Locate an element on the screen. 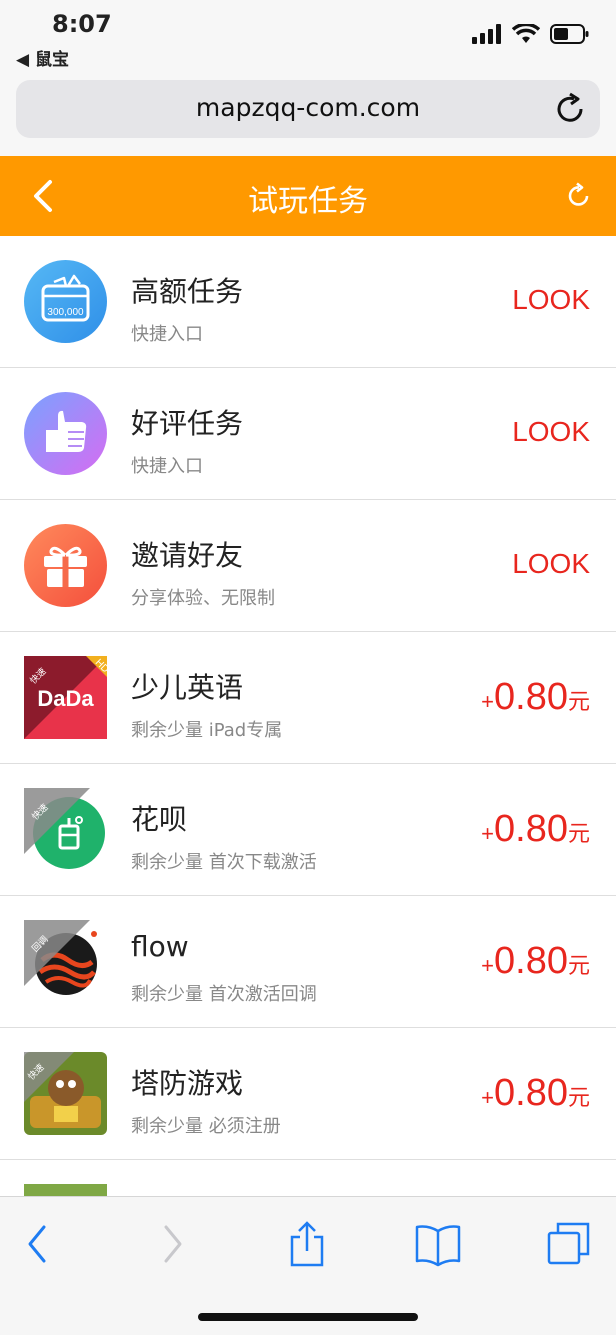 The height and width of the screenshot is (1335, 616). app-subtitle: 剩余少量 iPad专属 is located at coordinates (207, 730).